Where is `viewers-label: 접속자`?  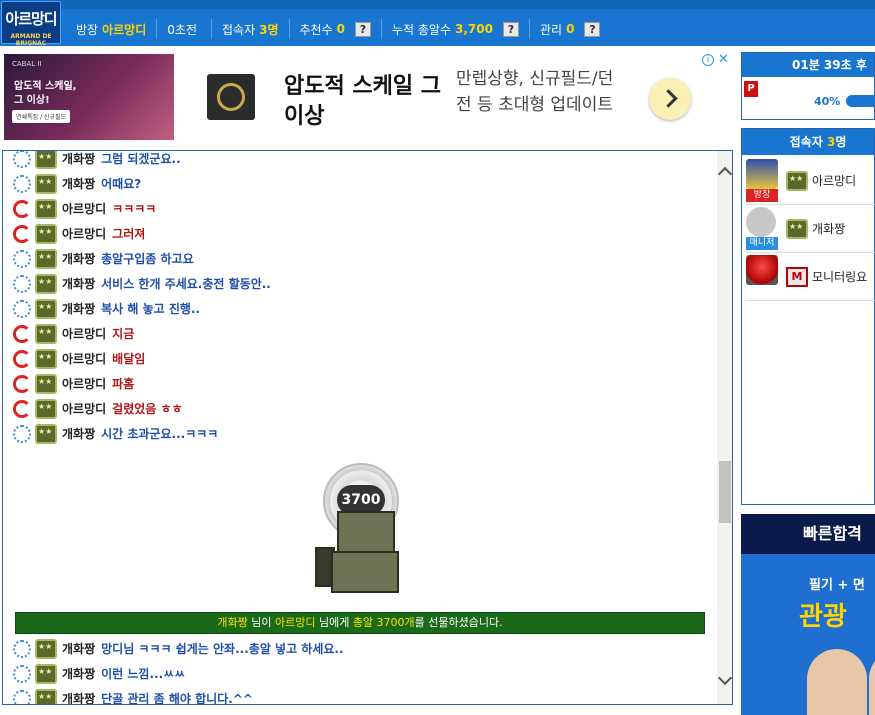
viewers-label: 접속자 is located at coordinates (238, 29).